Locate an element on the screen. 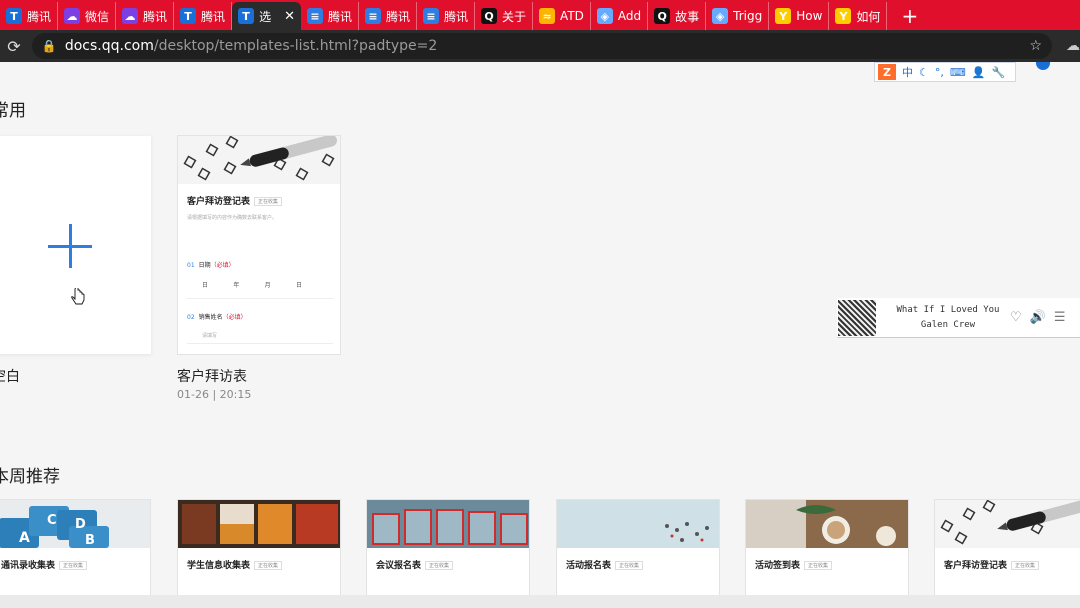 The height and width of the screenshot is (608, 1080). tencent-docs-icon: T is located at coordinates (14, 16).